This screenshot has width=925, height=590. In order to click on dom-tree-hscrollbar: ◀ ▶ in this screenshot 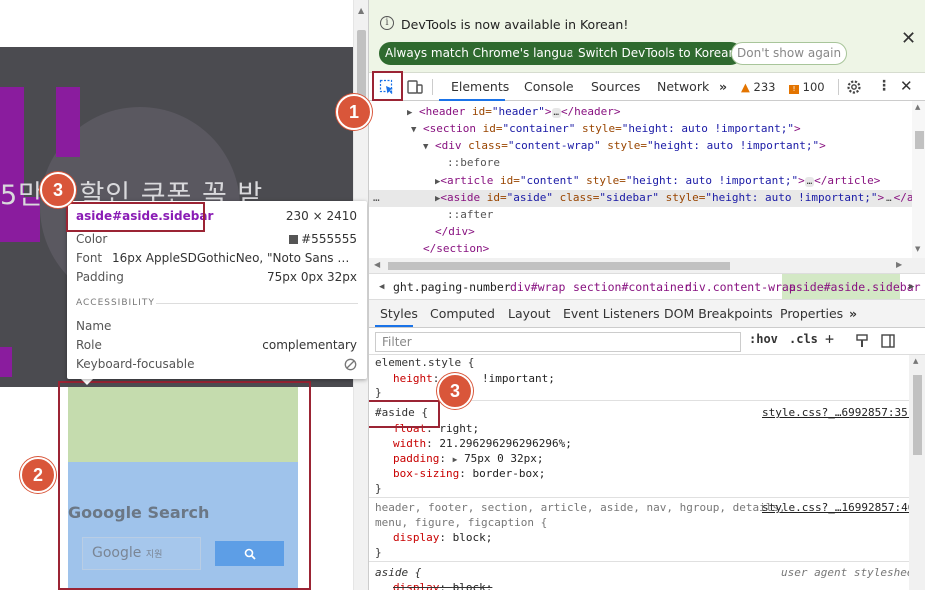, I will do `click(647, 265)`.